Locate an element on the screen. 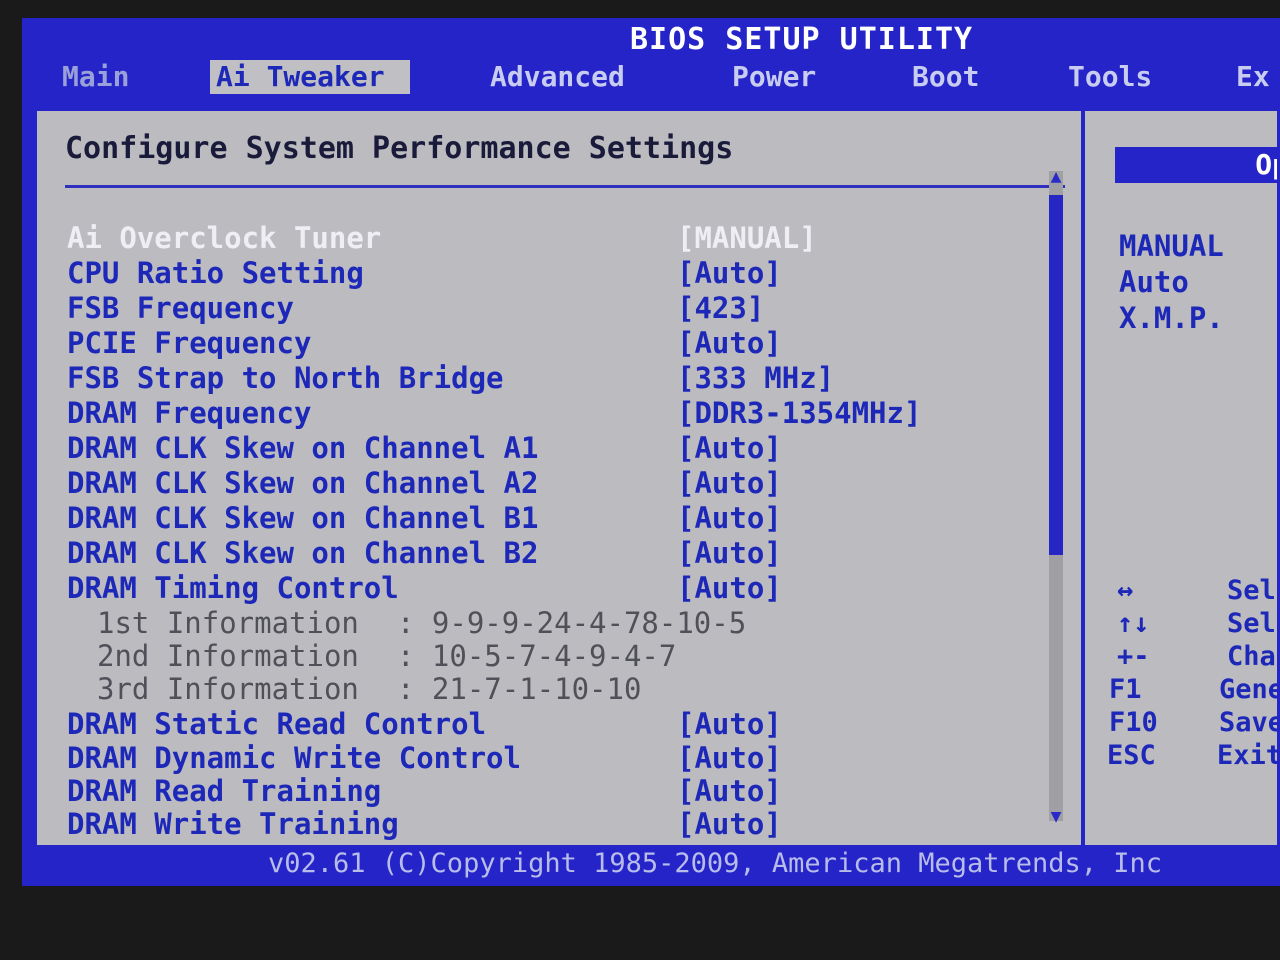 This screenshot has width=1280, height=960. tab-main: Main is located at coordinates (95, 77).